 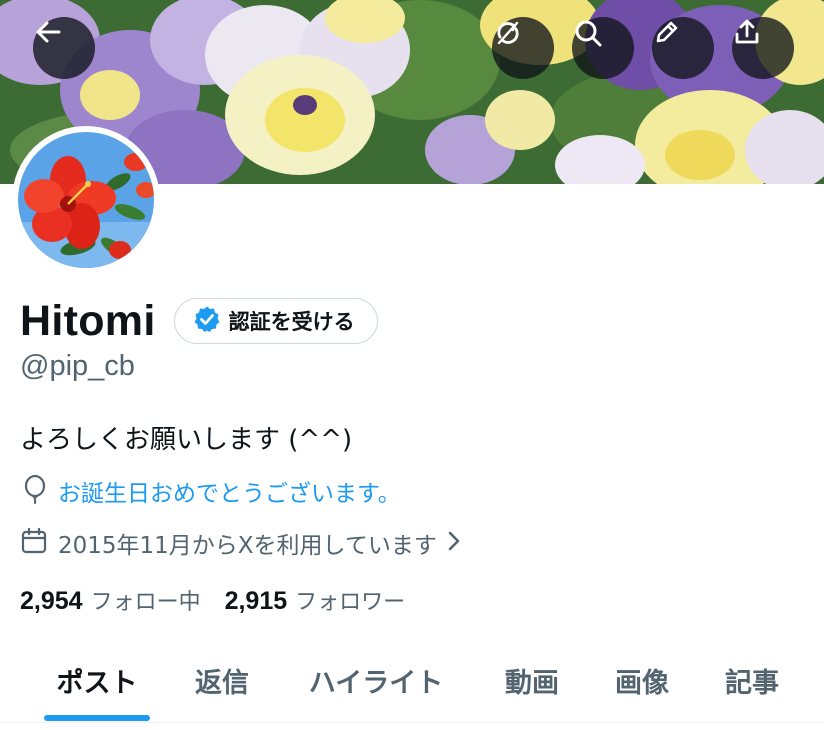 I want to click on tab-replies: 返信, so click(x=222, y=680).